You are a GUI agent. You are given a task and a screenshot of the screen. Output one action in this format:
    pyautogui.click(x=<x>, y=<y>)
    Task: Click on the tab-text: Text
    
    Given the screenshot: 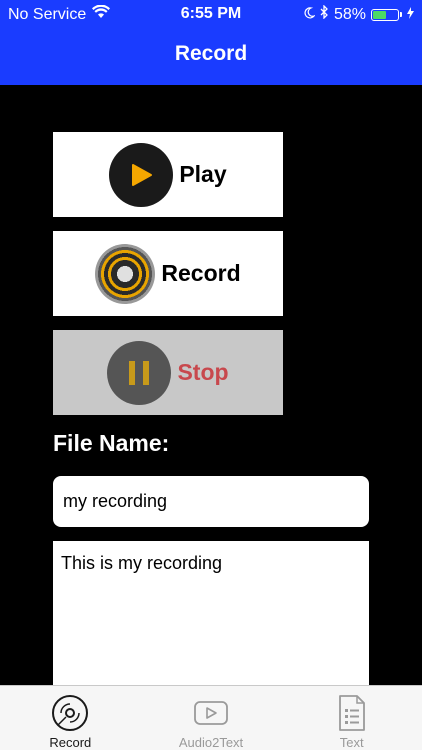 What is the action you would take?
    pyautogui.click(x=351, y=718)
    